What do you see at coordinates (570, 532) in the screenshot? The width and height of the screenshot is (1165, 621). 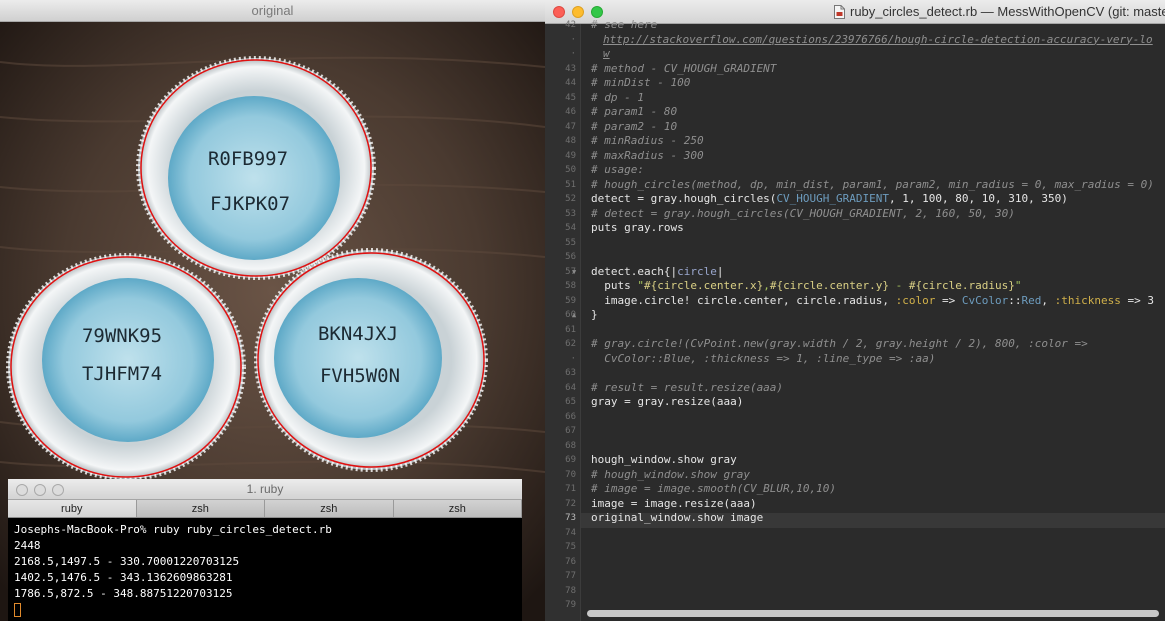 I see `line-number: 74` at bounding box center [570, 532].